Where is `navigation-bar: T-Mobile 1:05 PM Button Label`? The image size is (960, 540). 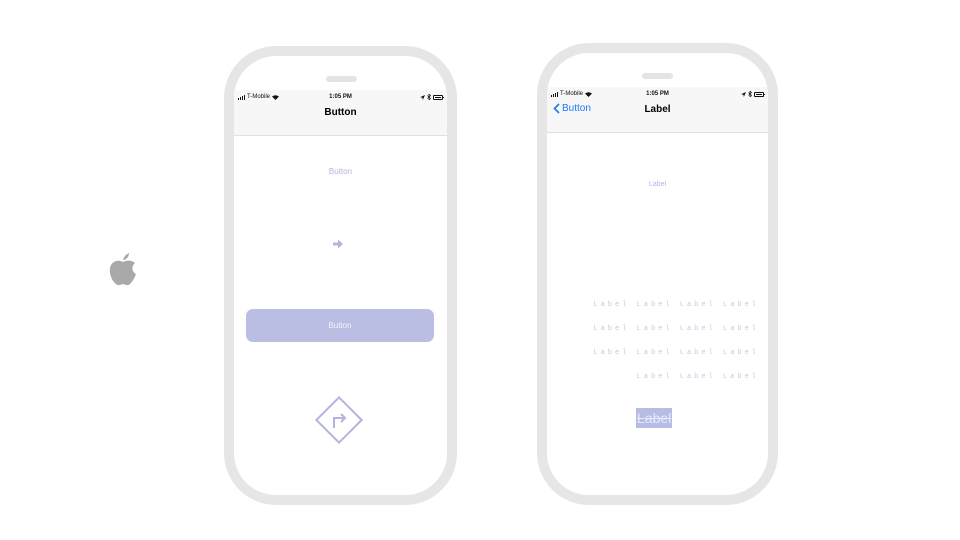
navigation-bar: T-Mobile 1:05 PM Button Label is located at coordinates (657, 110).